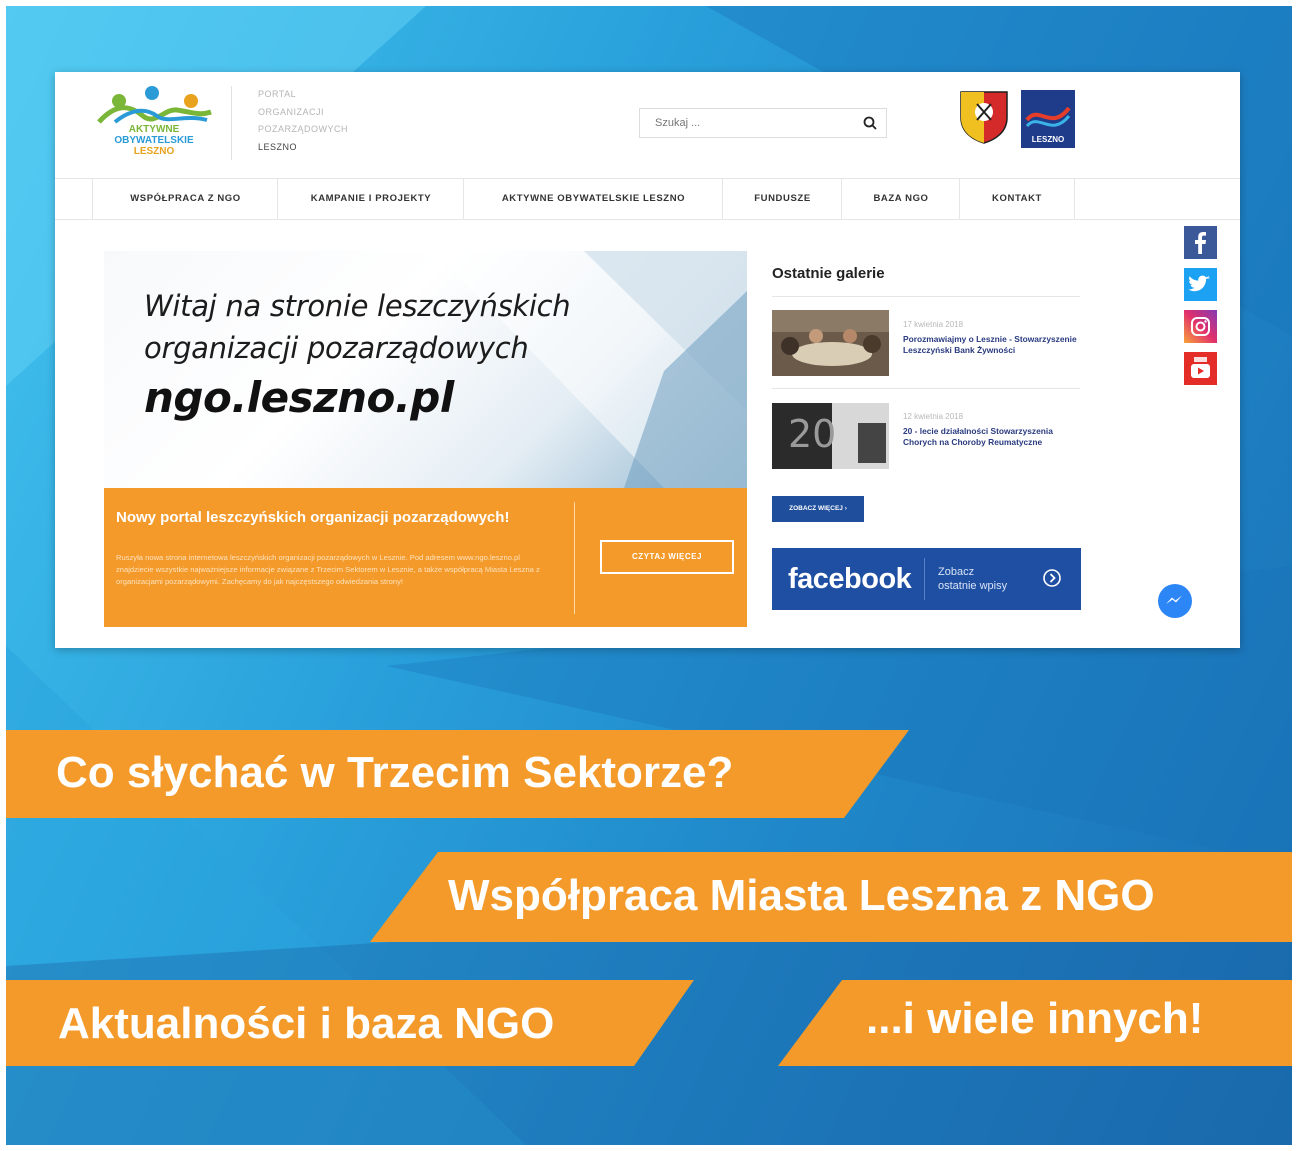 This screenshot has height=1151, width=1298. I want to click on gallery-date-1: 17 kwietnia 2018, so click(933, 324).